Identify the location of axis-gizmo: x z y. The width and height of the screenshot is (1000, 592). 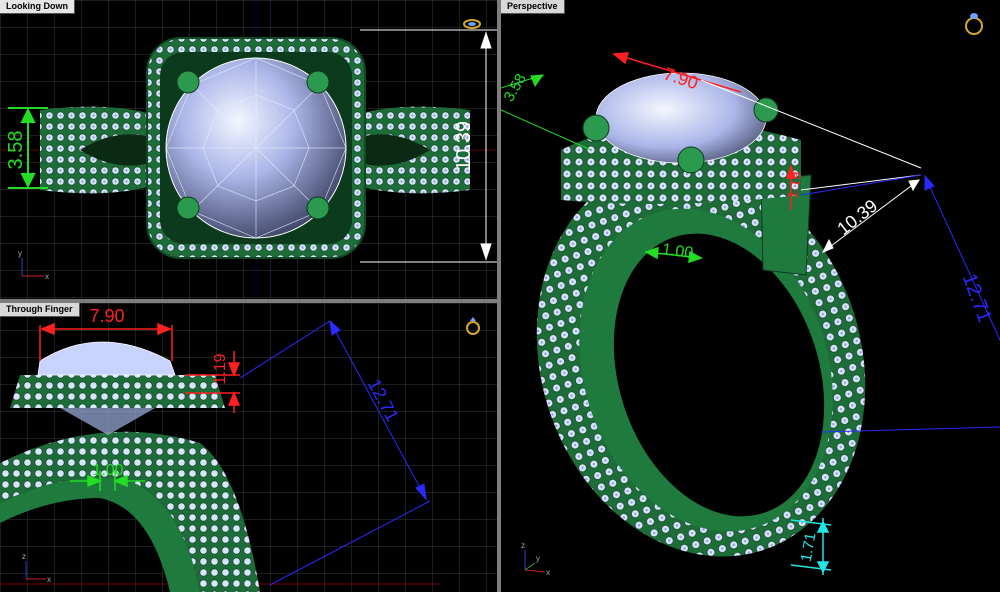
(535, 559).